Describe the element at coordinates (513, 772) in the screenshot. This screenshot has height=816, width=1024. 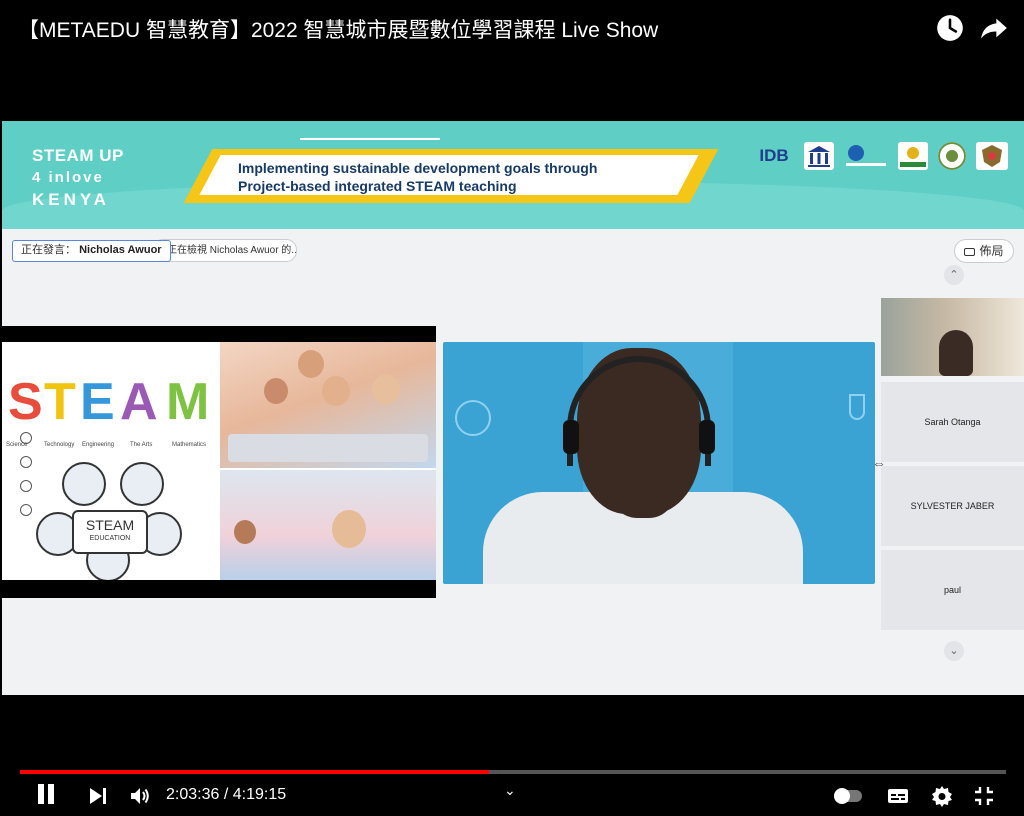
I see `progress-bar` at that location.